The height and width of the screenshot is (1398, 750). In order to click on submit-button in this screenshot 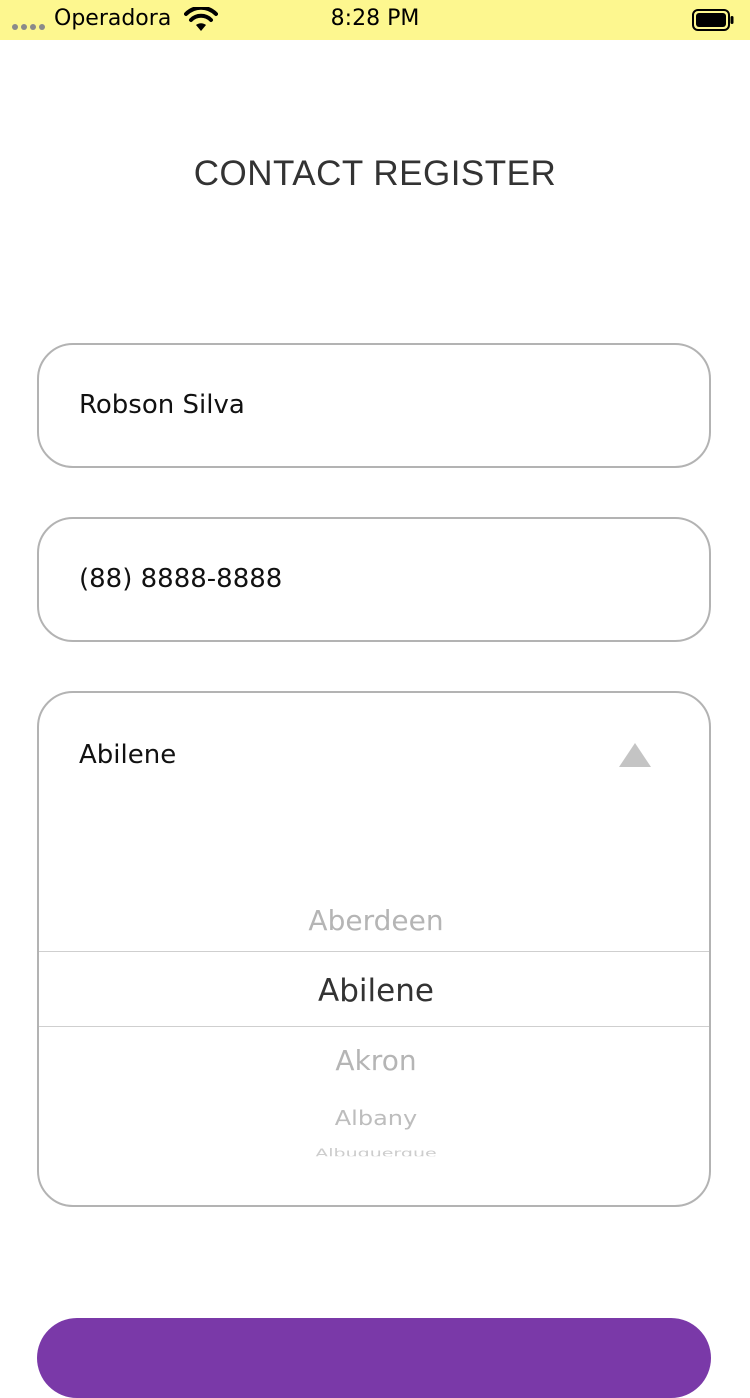, I will do `click(374, 1358)`.